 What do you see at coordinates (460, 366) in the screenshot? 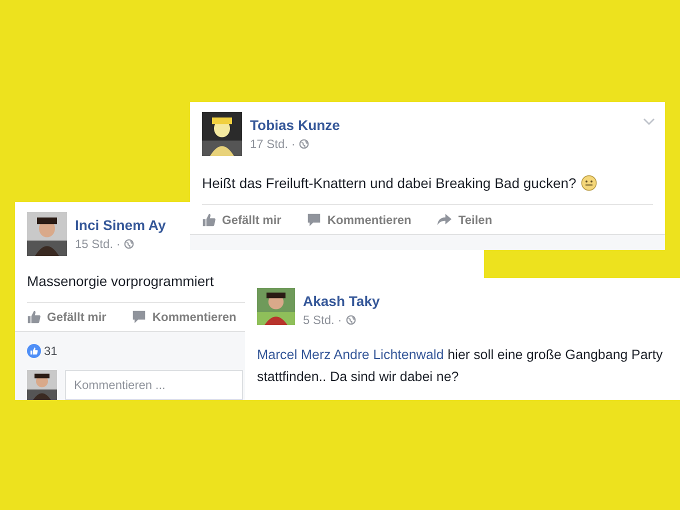
I see `post-text: Marcel Merz Andre Lichtenwald hier soll eine große Gangbang Party stattfinden.. Da sind wir dabei ne?` at bounding box center [460, 366].